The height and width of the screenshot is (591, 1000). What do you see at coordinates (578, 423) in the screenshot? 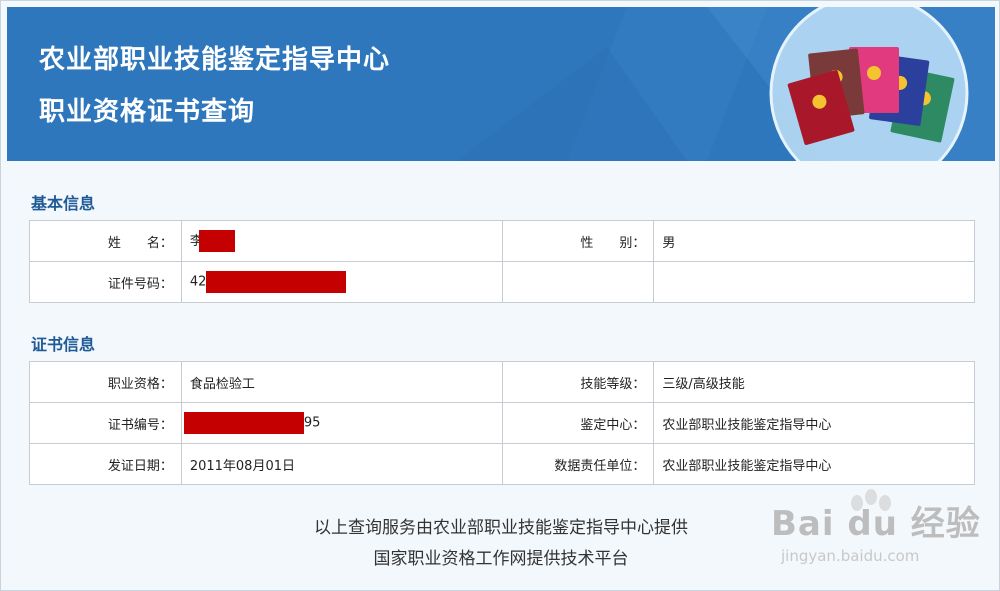
I see `center-label: 鉴定中心：` at bounding box center [578, 423].